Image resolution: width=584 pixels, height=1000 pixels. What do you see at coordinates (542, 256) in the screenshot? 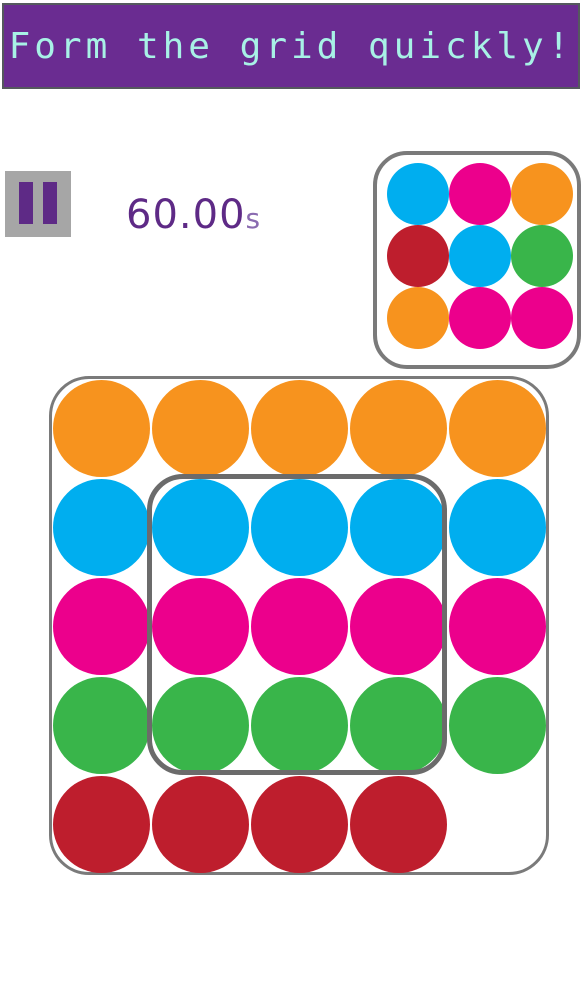
I see `target-dot-green` at bounding box center [542, 256].